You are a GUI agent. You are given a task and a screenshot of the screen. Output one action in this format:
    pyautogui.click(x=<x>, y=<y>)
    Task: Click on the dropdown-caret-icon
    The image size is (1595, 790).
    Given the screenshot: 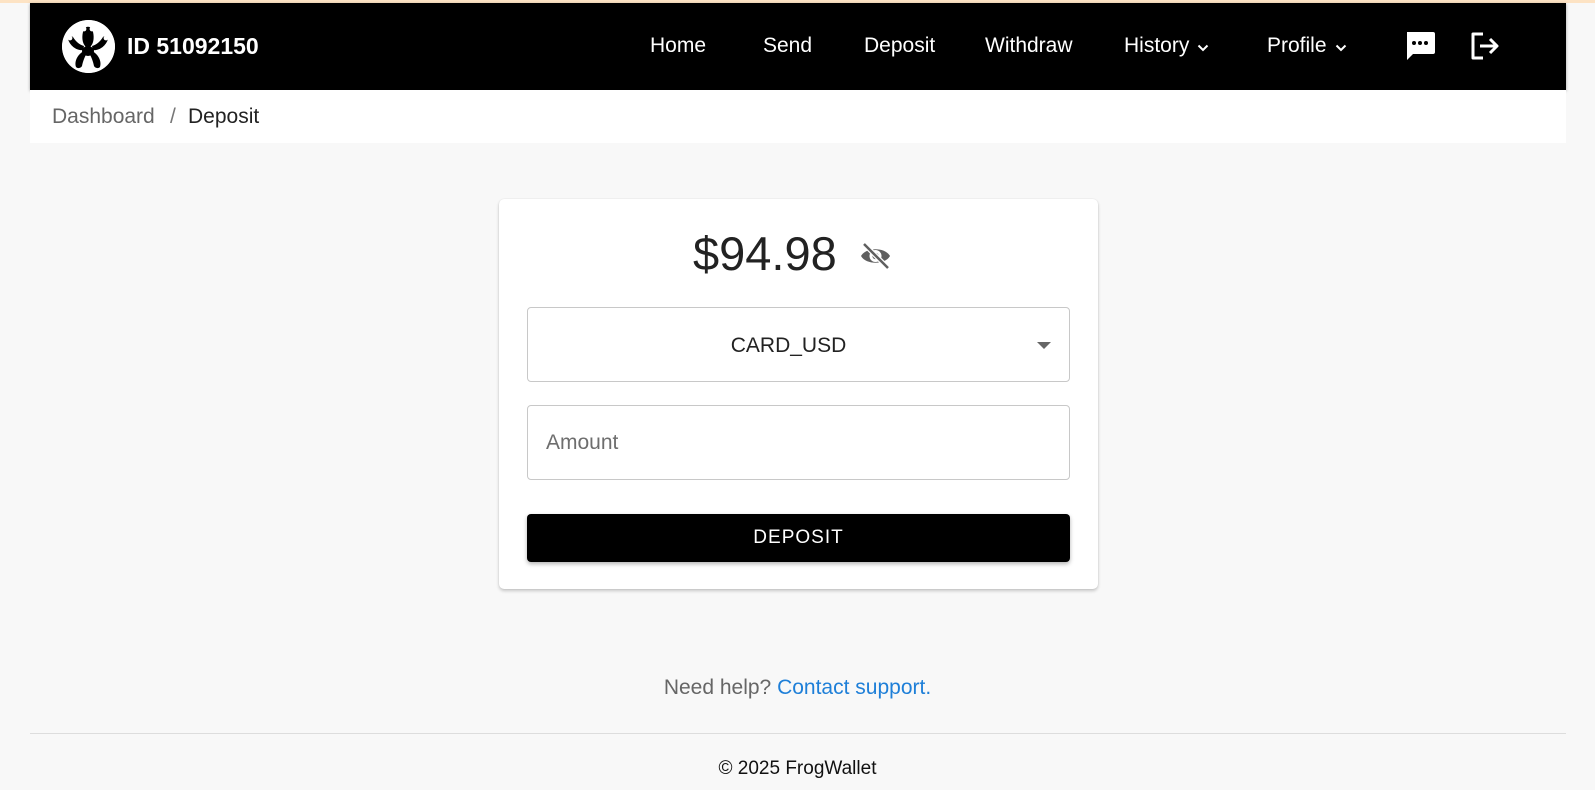 What is the action you would take?
    pyautogui.click(x=1044, y=345)
    